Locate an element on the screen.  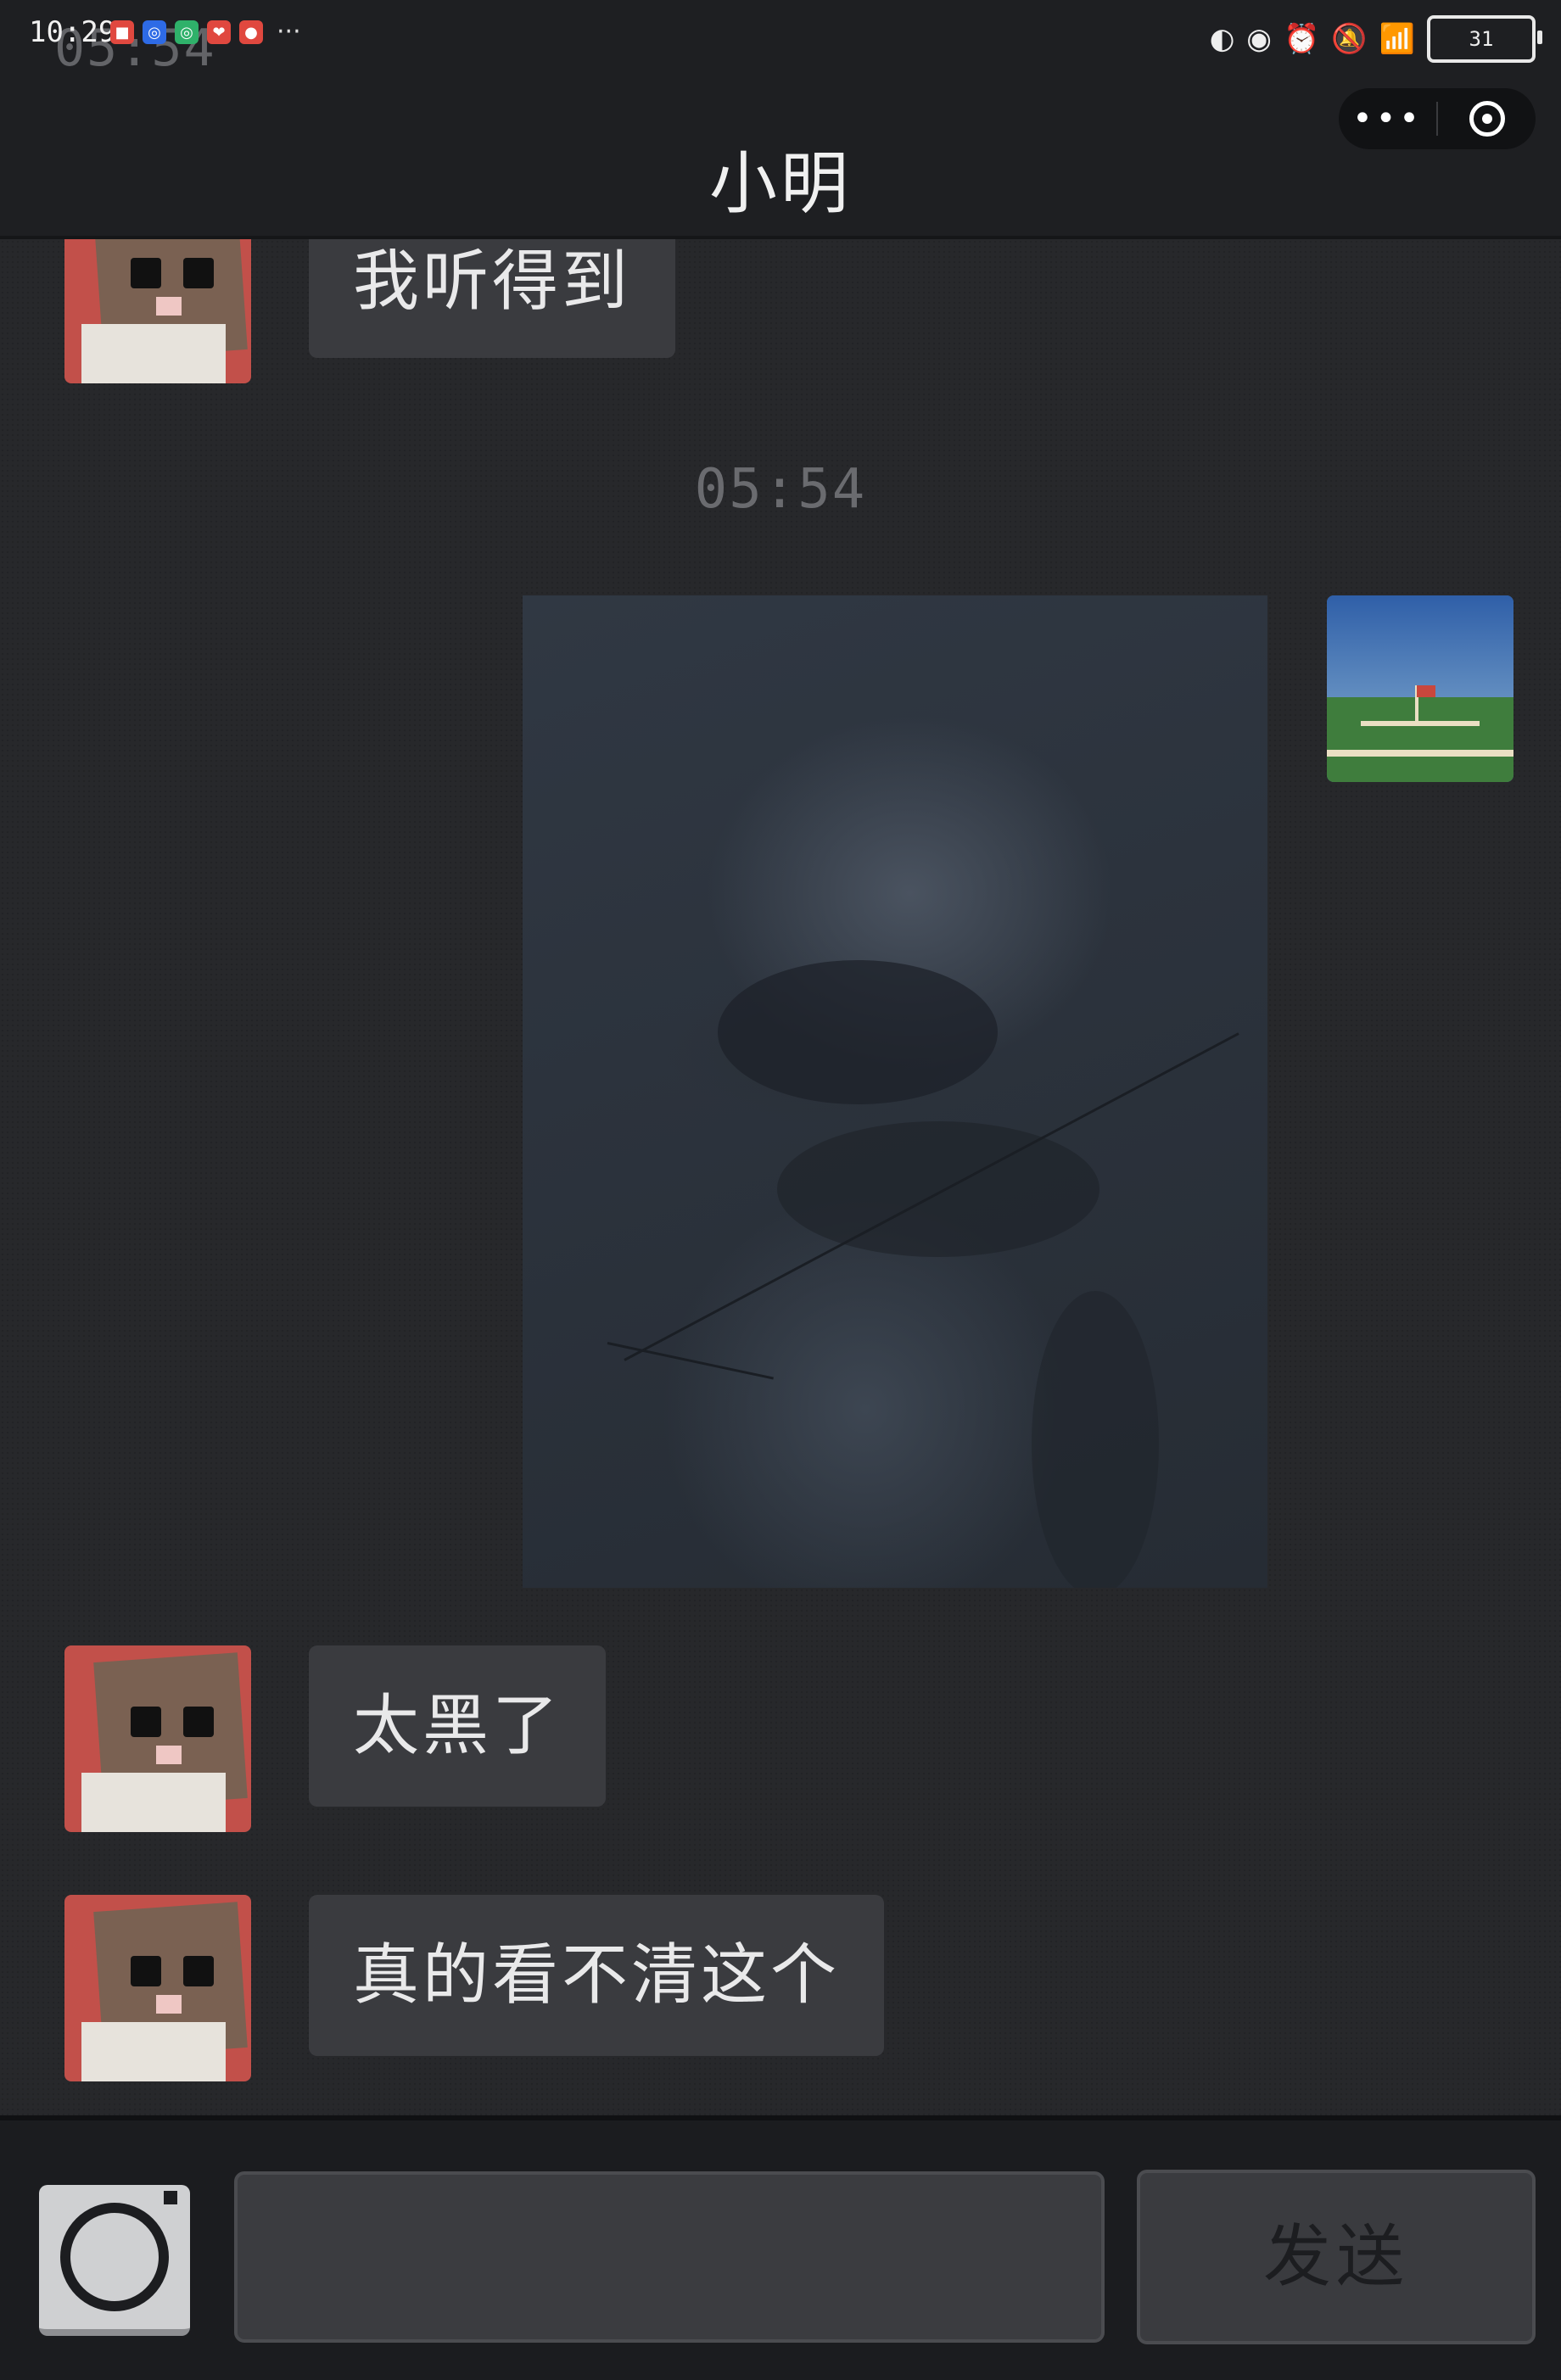
bell-off-icon: 🔕 is located at coordinates (1349, 39).